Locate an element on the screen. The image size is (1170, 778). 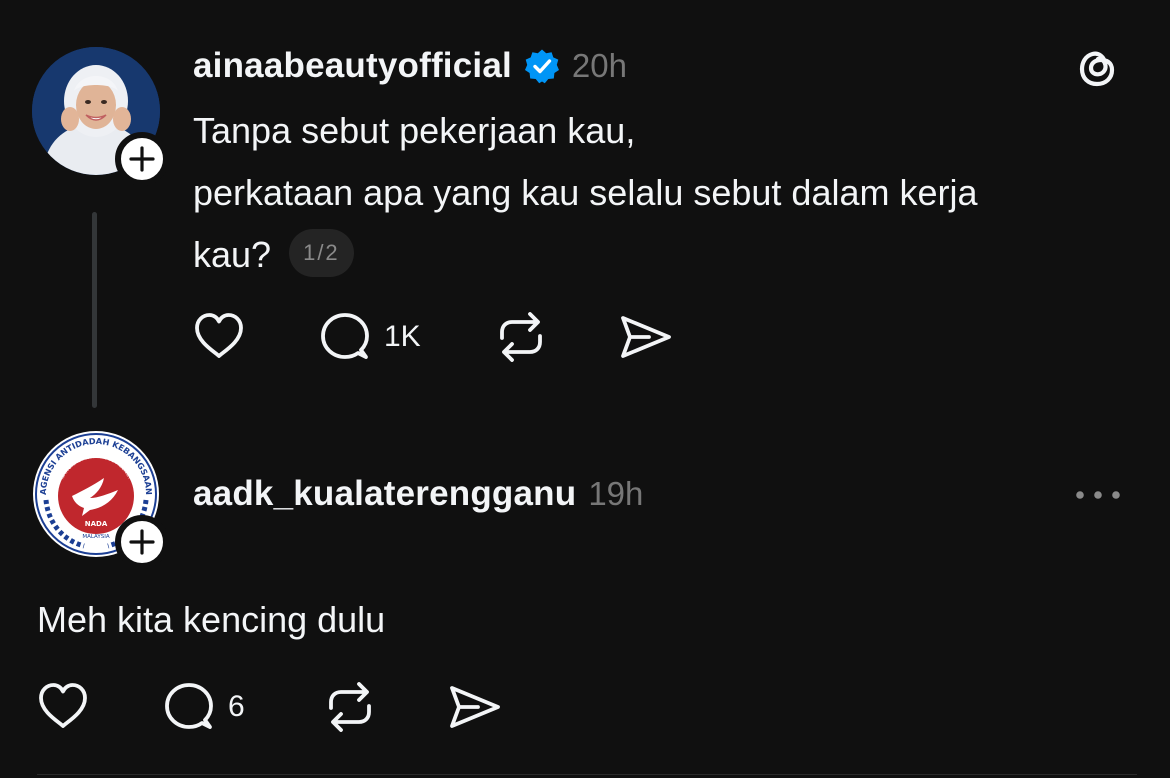
username: ainaabeautyofficial is located at coordinates (352, 66).